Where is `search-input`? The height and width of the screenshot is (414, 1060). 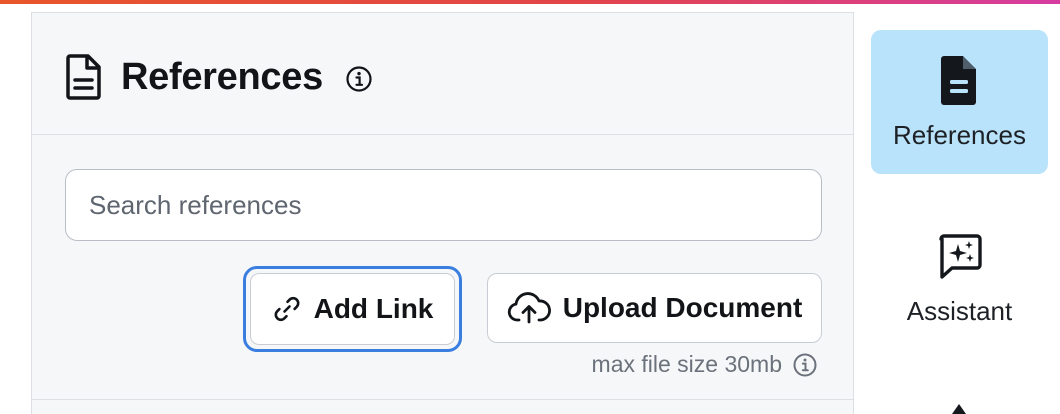
search-input is located at coordinates (443, 205).